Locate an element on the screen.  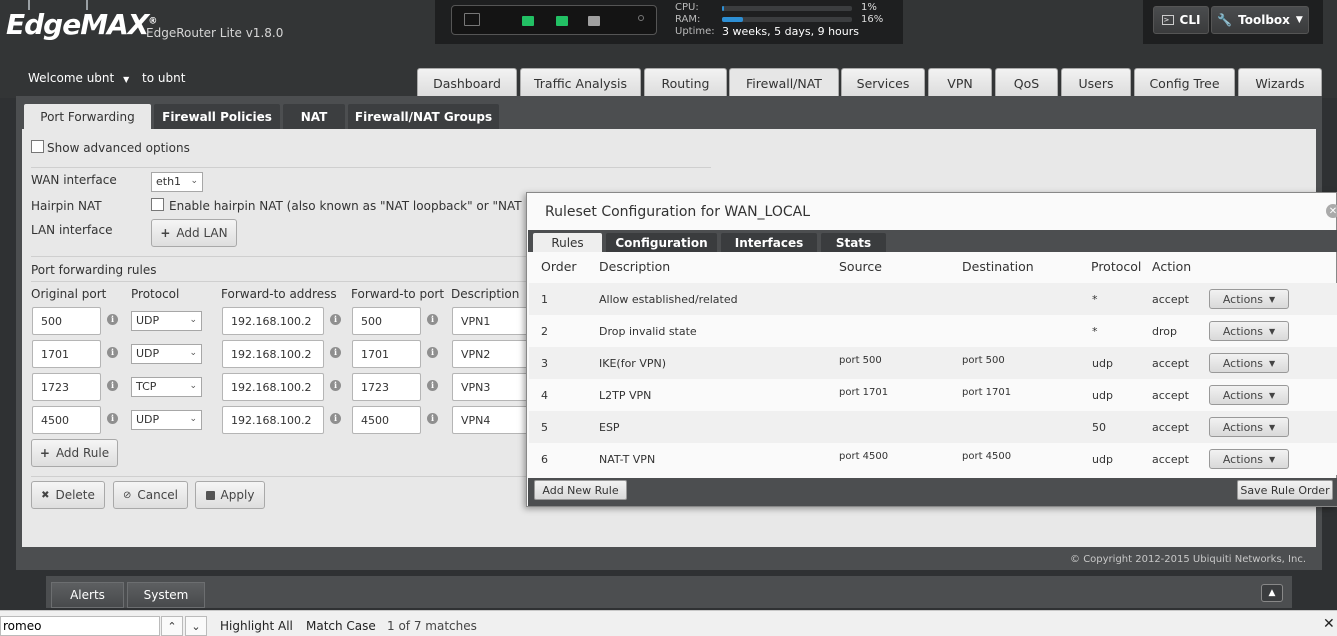
description-input: VPN4 is located at coordinates (490, 420).